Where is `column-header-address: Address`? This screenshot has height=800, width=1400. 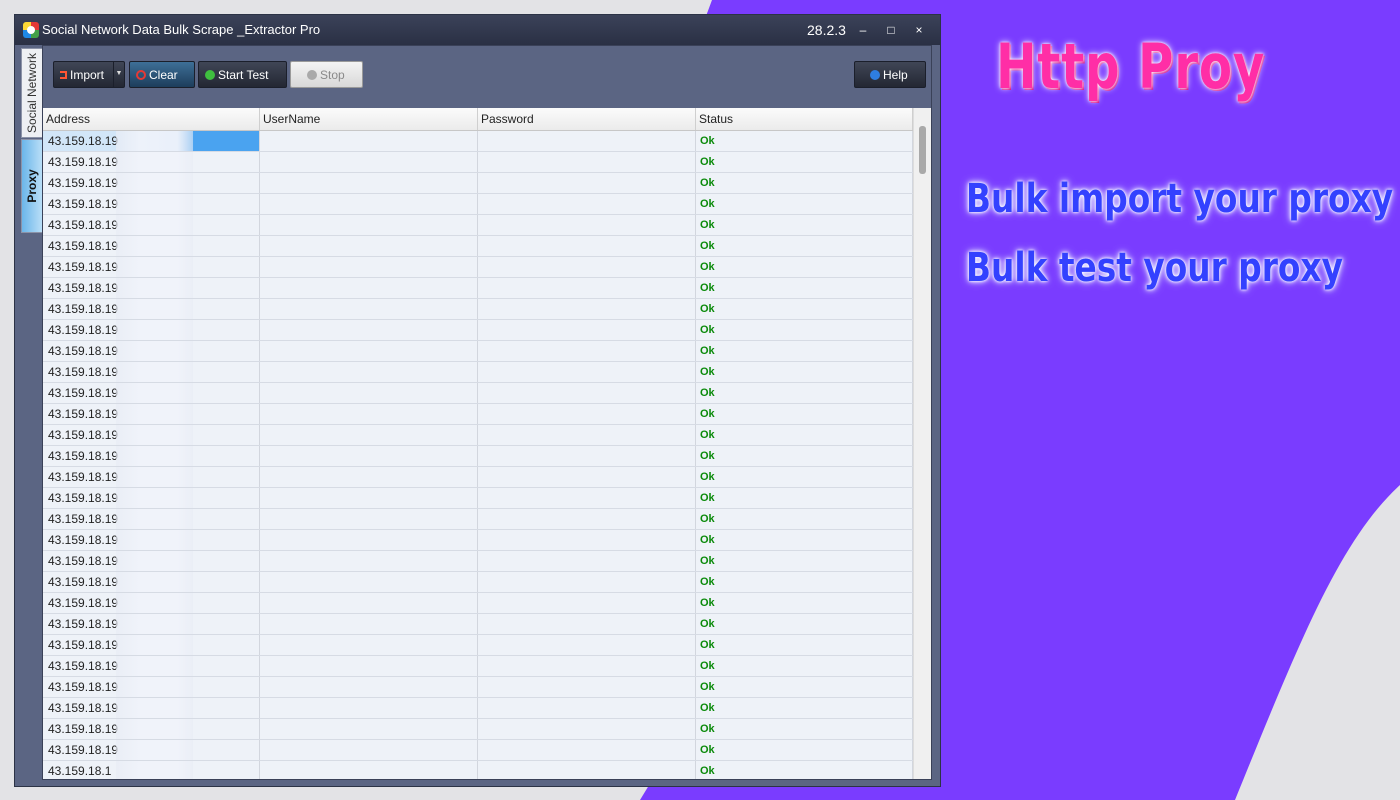 column-header-address: Address is located at coordinates (151, 119).